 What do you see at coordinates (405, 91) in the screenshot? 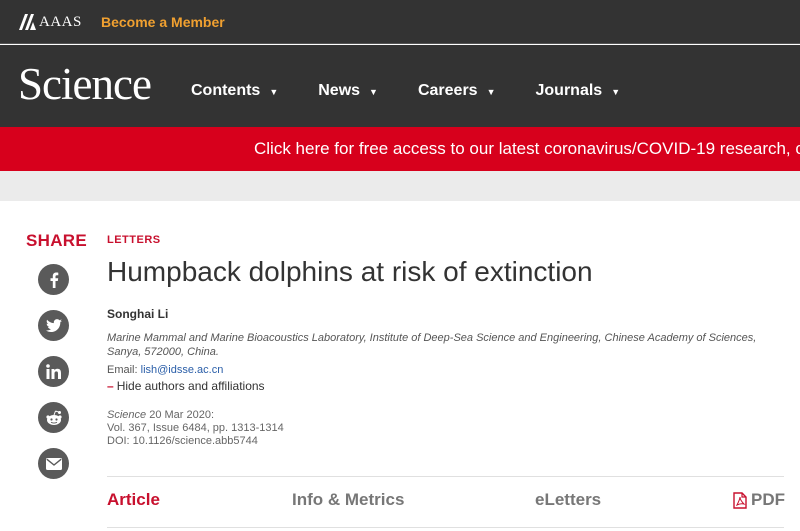
I see `main-nav: Contents ▼ News ▼ Careers ▼ Journals ▼` at bounding box center [405, 91].